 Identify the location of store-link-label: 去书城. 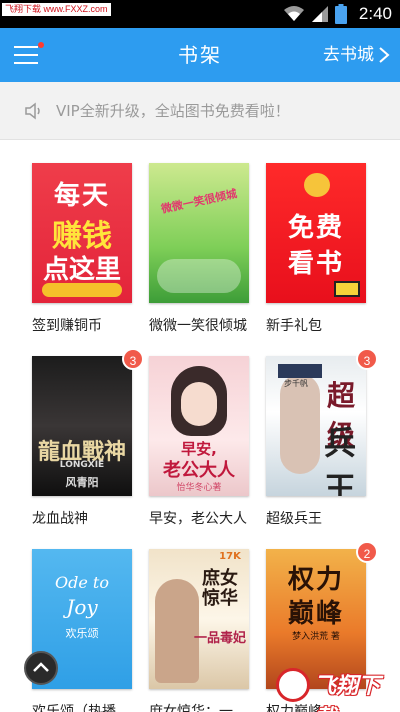
(348, 55).